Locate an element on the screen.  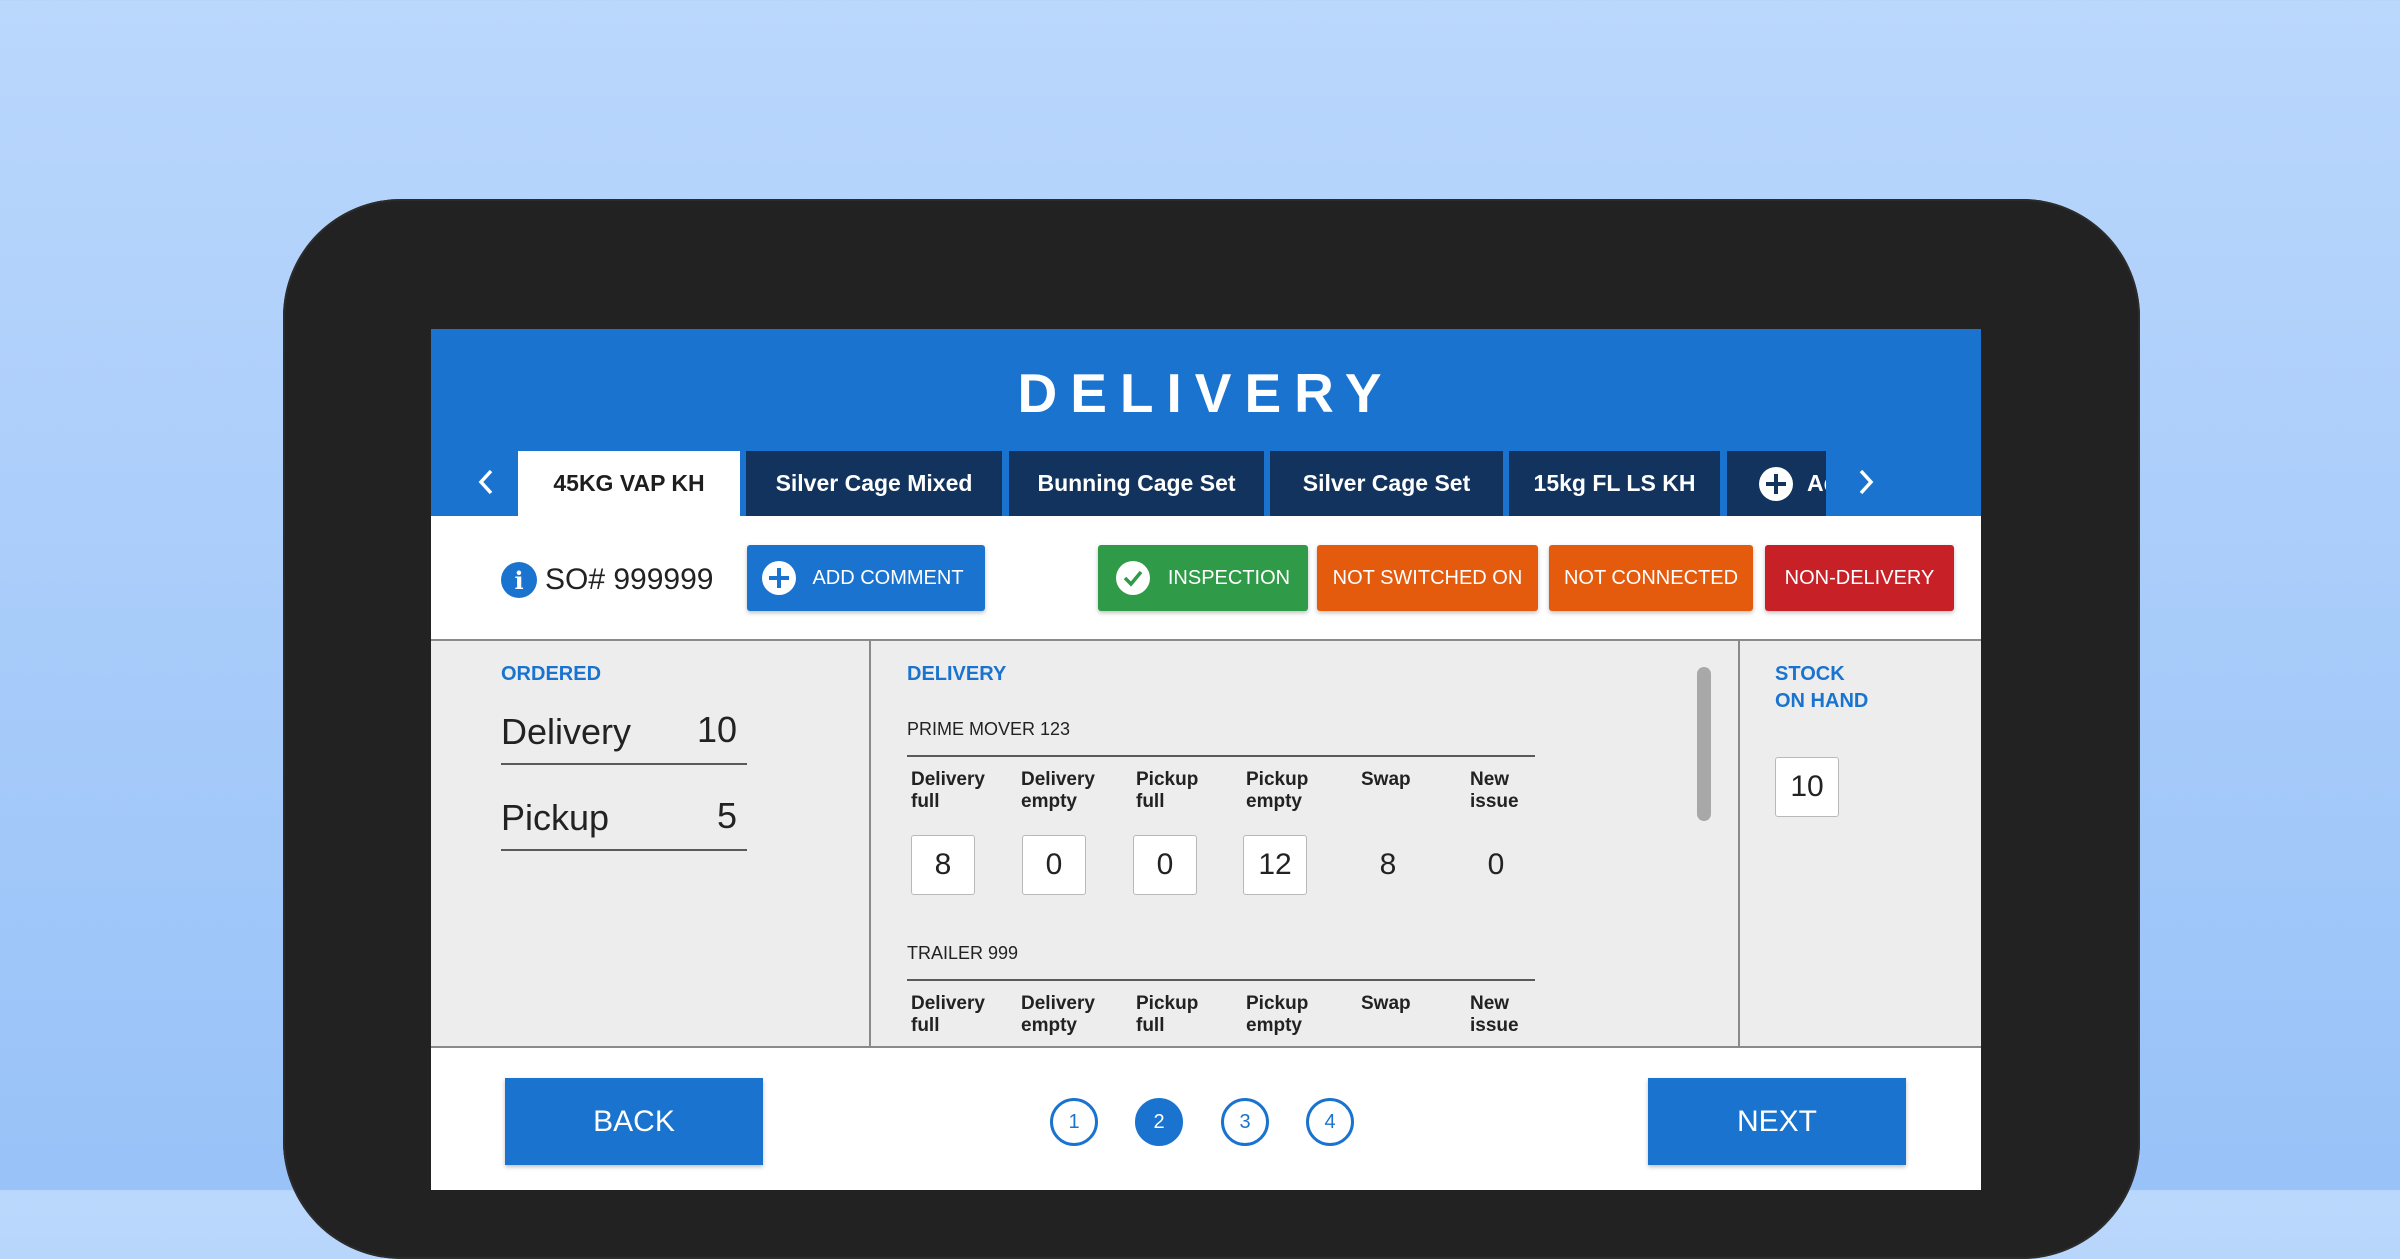
info-icon: i is located at coordinates (519, 580).